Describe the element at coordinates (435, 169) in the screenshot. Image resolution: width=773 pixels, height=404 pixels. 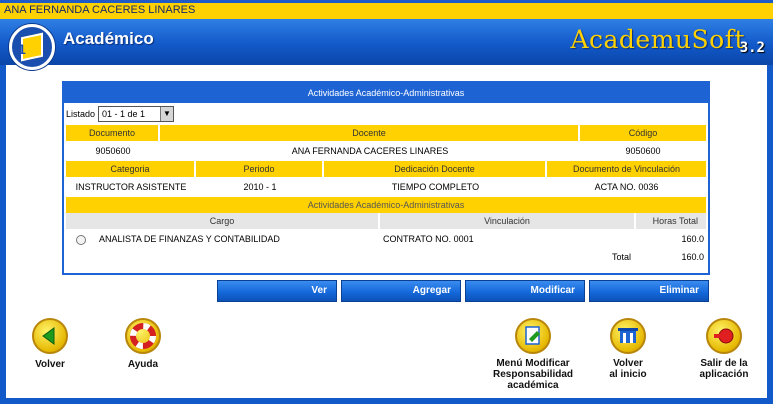
I see `header-dedicacion: Dedicación Docente` at that location.